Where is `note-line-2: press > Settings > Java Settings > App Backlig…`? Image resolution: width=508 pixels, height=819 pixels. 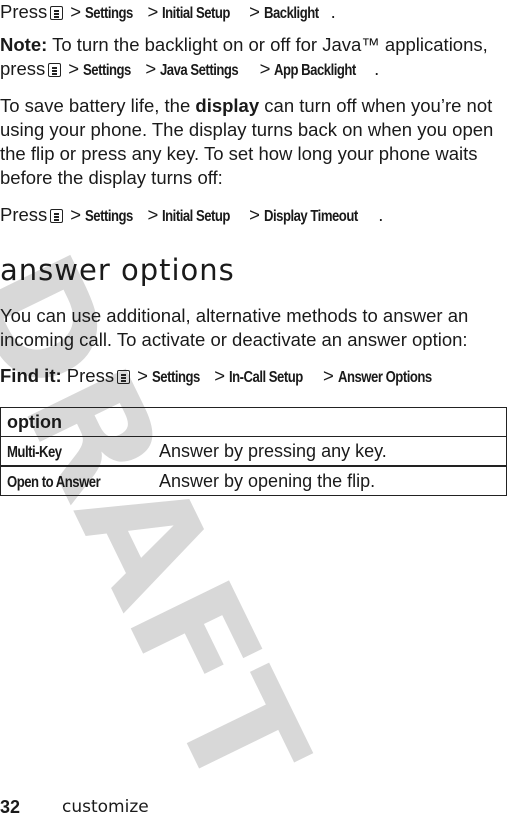 note-line-2: press > Settings > Java Settings > App Backlig… is located at coordinates (189, 70).